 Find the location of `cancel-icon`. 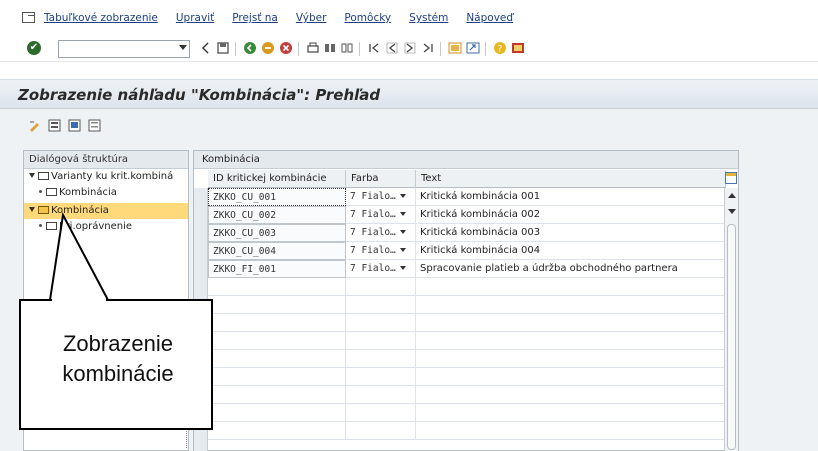

cancel-icon is located at coordinates (286, 48).